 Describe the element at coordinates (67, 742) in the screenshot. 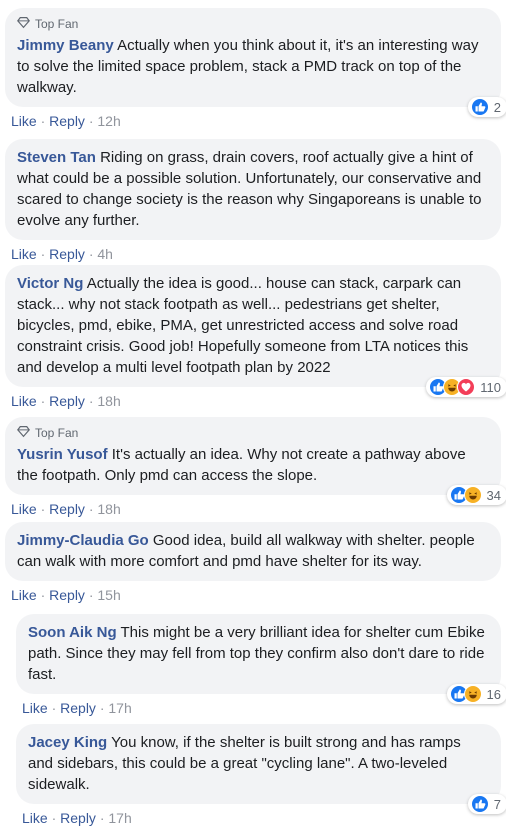

I see `comment-author: Jacey King` at that location.